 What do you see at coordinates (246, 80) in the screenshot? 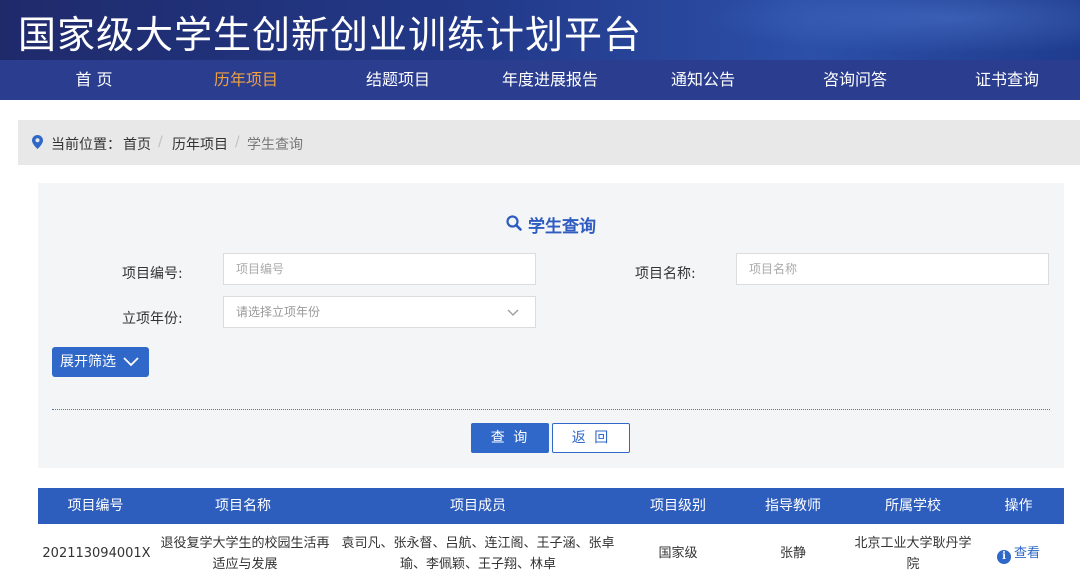
I see `nav-item-past-projects: 历年项目` at bounding box center [246, 80].